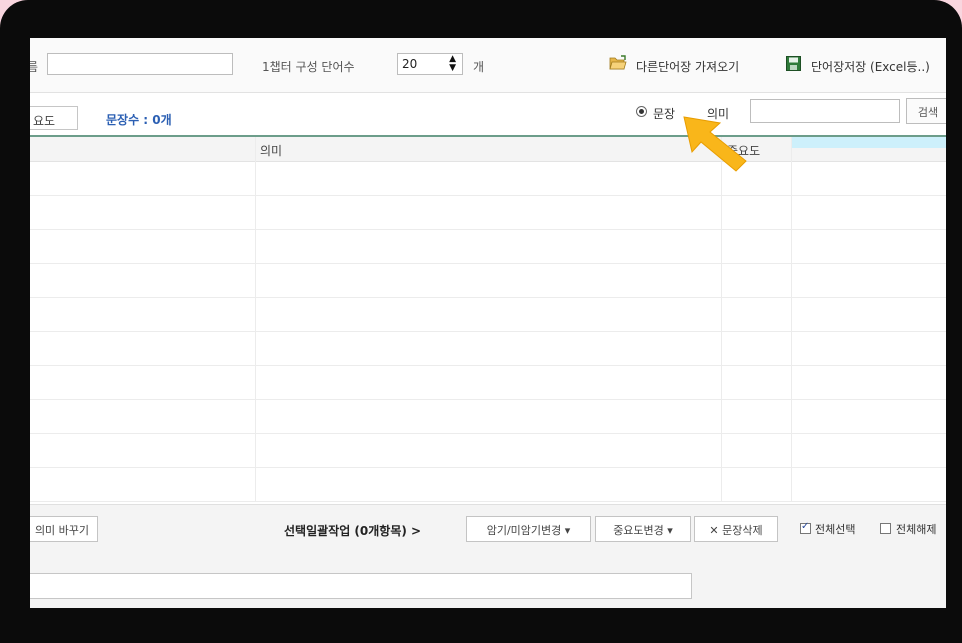  What do you see at coordinates (452, 64) in the screenshot?
I see `stepper-arrows-icon: ▲ ▼` at bounding box center [452, 64].